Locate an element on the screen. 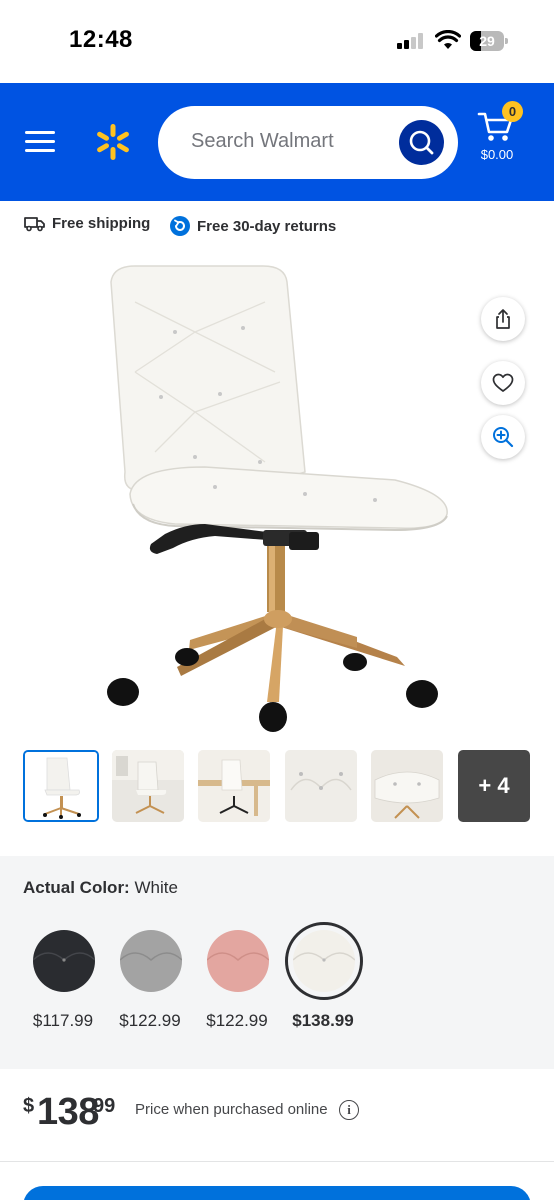  swatch-white is located at coordinates (324, 961).